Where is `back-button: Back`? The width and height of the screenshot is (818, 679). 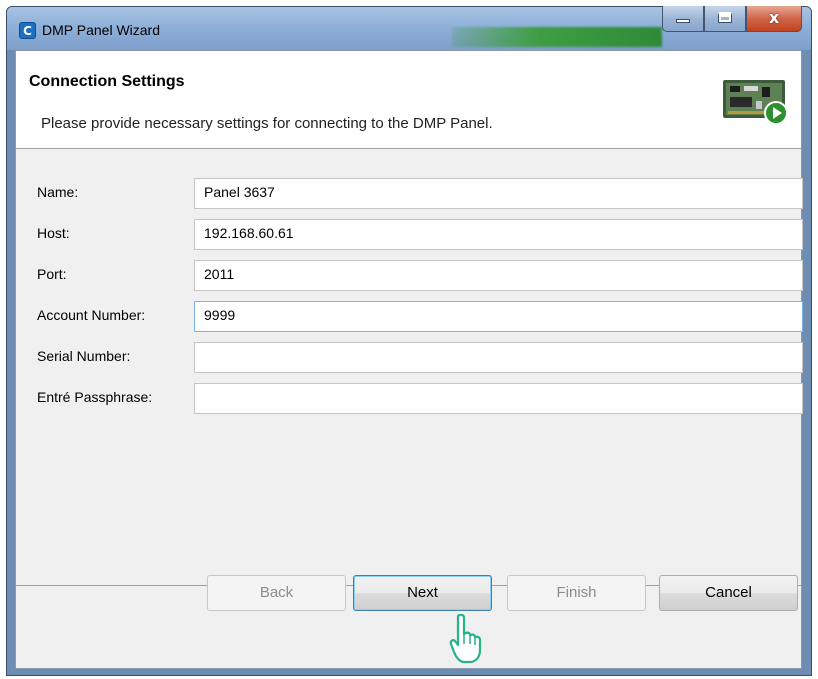
back-button: Back is located at coordinates (276, 593).